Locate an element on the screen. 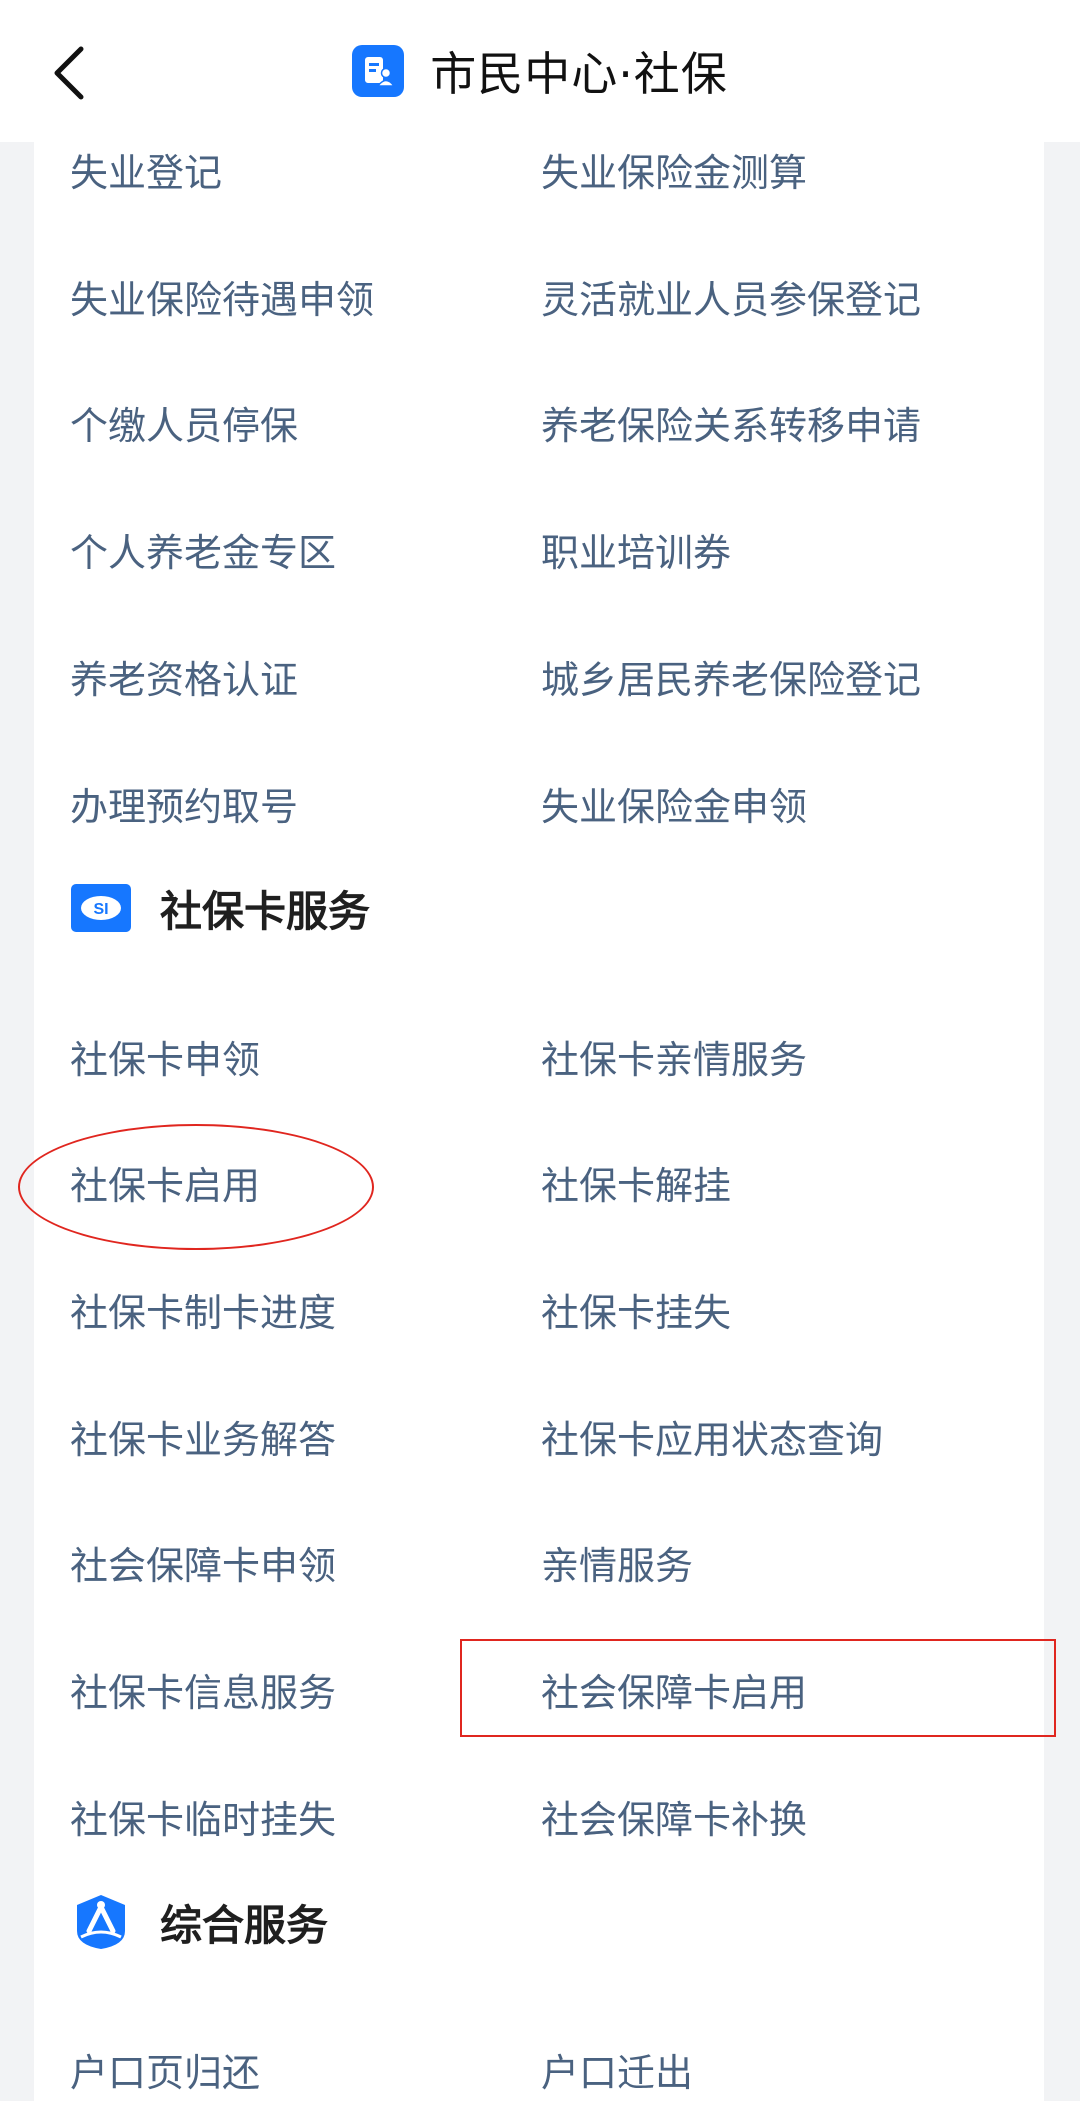 The width and height of the screenshot is (1080, 2101). section-title: 综合服务 is located at coordinates (244, 1925).